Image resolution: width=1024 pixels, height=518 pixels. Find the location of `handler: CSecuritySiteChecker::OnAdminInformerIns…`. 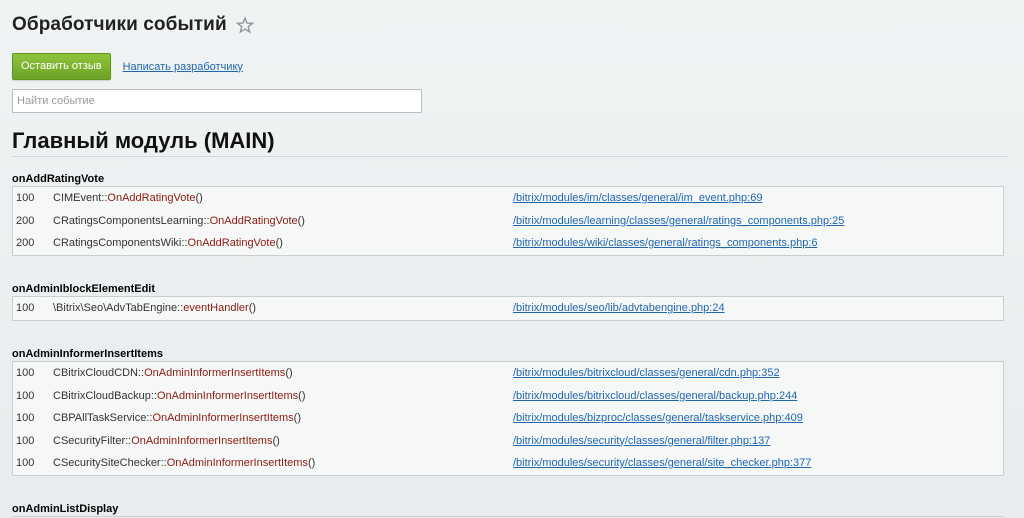

handler: CSecuritySiteChecker::OnAdminInformerIns… is located at coordinates (184, 463).